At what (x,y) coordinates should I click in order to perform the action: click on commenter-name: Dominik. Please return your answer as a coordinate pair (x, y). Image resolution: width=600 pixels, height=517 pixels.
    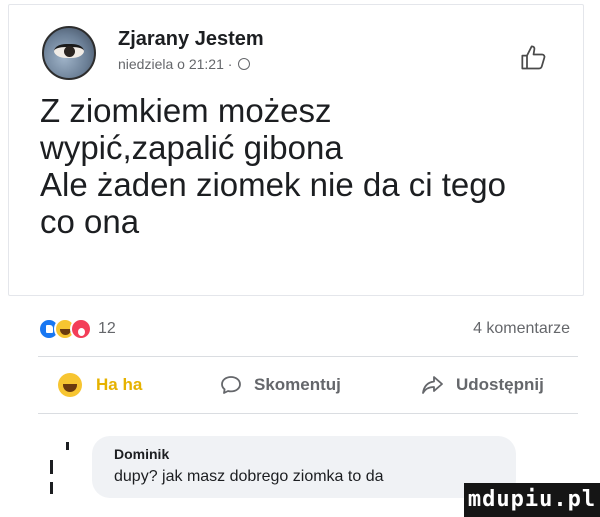
    Looking at the image, I should click on (141, 454).